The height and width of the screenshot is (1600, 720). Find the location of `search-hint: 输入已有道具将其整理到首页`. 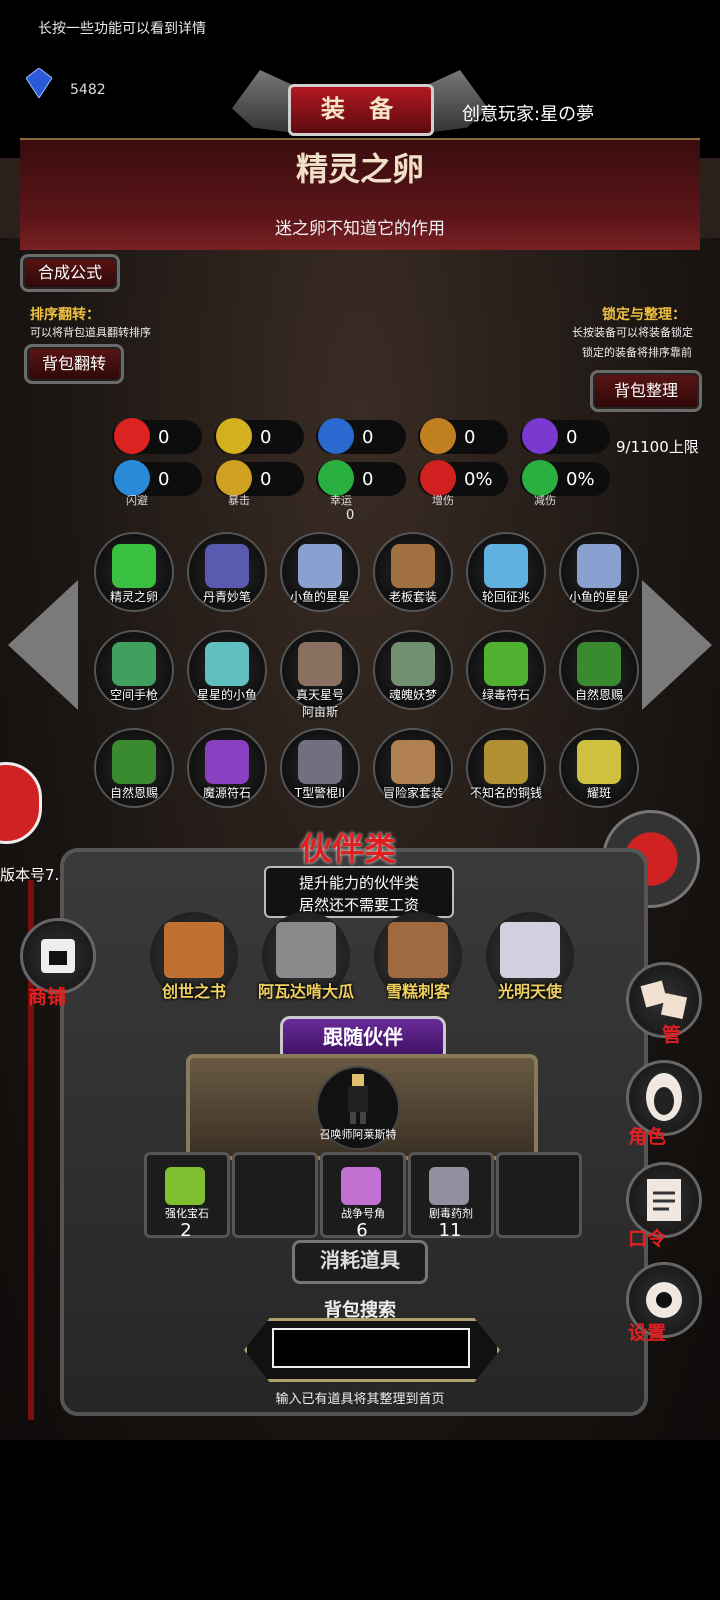

search-hint: 输入已有道具将其整理到首页 is located at coordinates (360, 1399).